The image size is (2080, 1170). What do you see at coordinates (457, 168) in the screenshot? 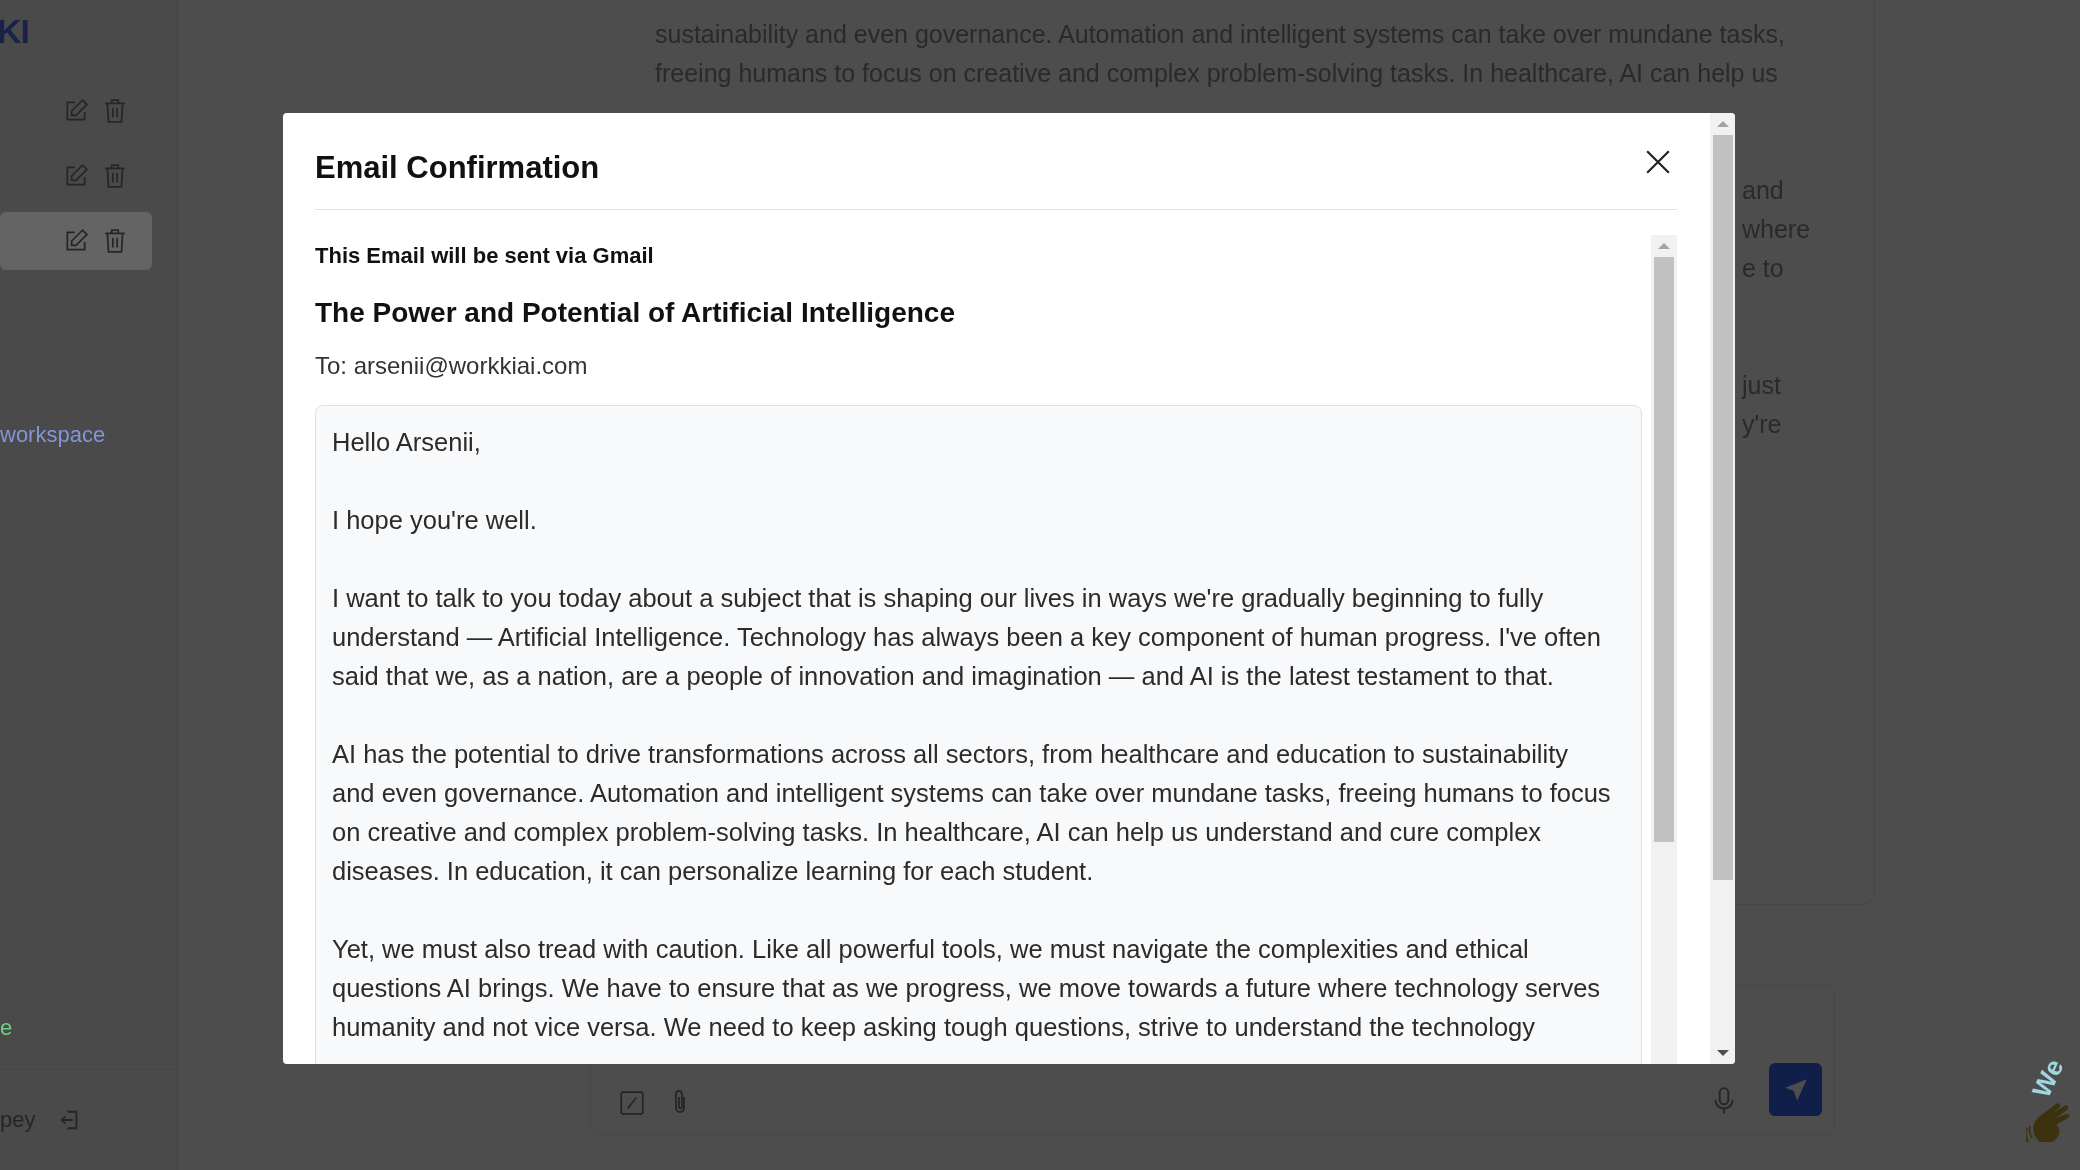
I see `dialog-title: Email Confirmation` at bounding box center [457, 168].